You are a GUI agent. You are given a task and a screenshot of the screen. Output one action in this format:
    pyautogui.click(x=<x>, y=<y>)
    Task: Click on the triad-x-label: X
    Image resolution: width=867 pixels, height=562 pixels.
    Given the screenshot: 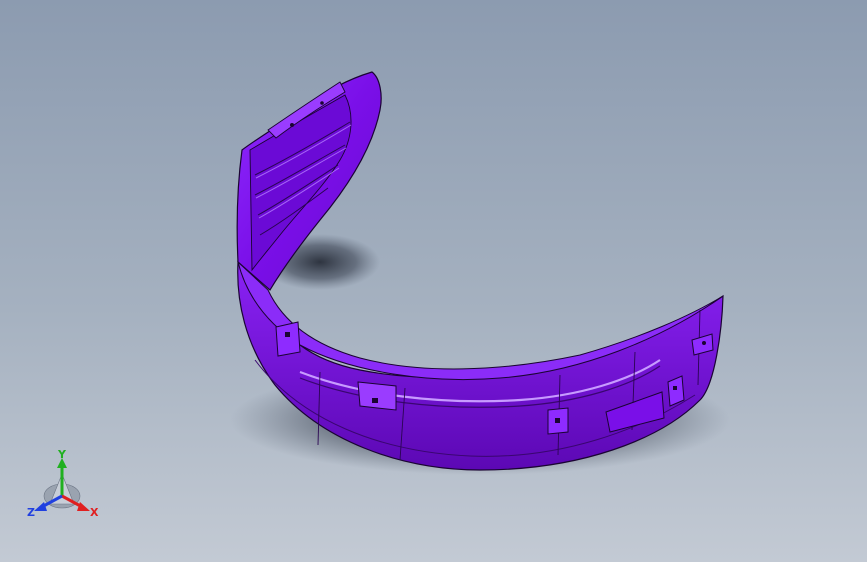 What is the action you would take?
    pyautogui.click(x=94, y=512)
    